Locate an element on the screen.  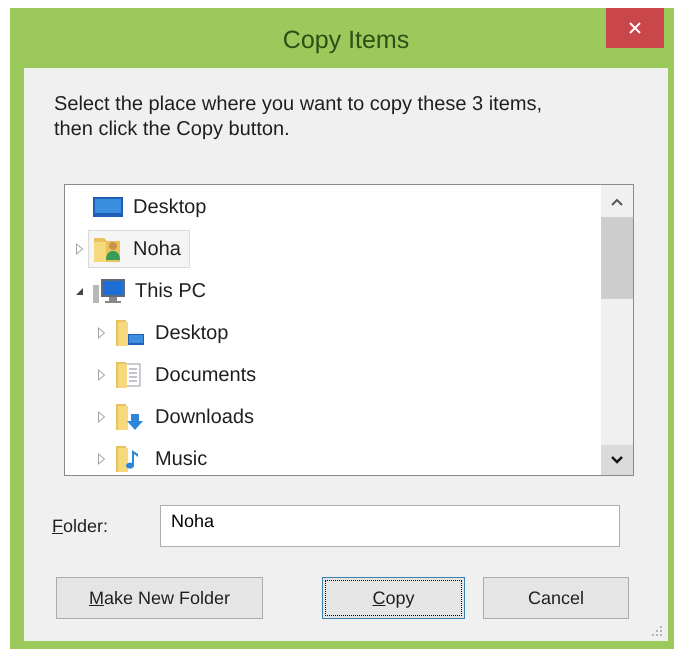
collapse-arrow-icon is located at coordinates (79, 291).